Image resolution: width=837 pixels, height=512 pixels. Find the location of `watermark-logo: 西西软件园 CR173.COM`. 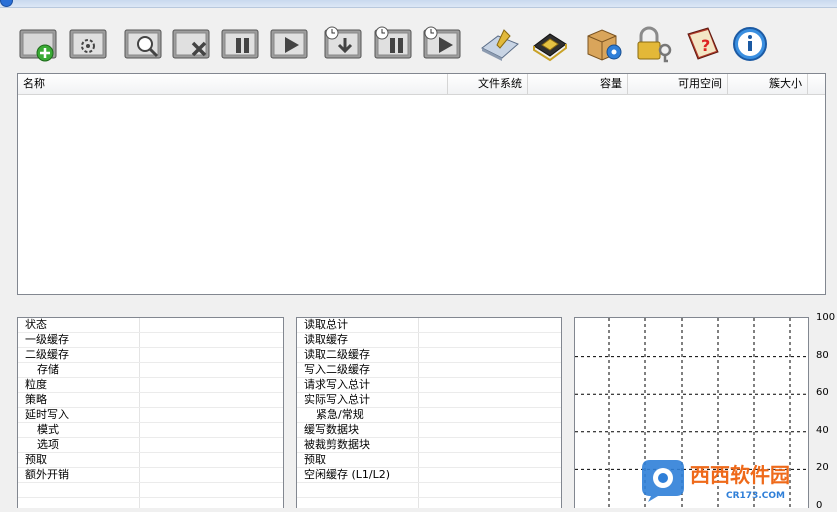

watermark-logo: 西西软件园 CR173.COM is located at coordinates (716, 481).